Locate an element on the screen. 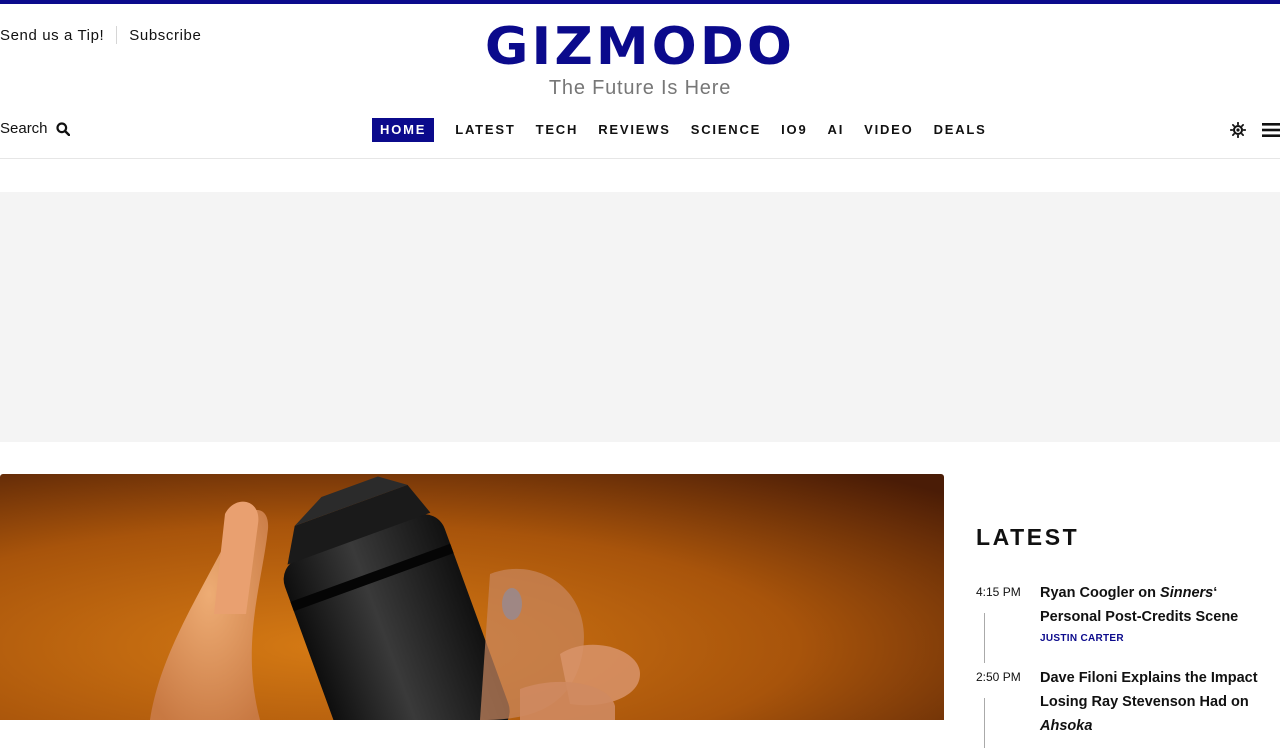 The height and width of the screenshot is (748, 1280). latest-heading: LATEST is located at coordinates (1028, 537).